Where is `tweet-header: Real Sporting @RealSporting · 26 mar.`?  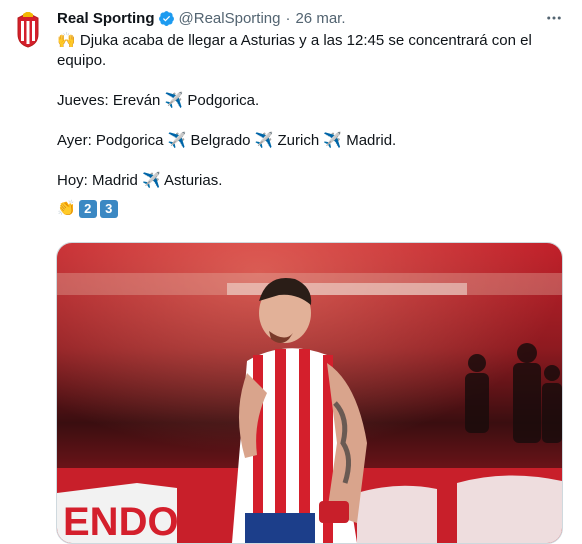 tweet-header: Real Sporting @RealSporting · 26 mar. is located at coordinates (314, 18).